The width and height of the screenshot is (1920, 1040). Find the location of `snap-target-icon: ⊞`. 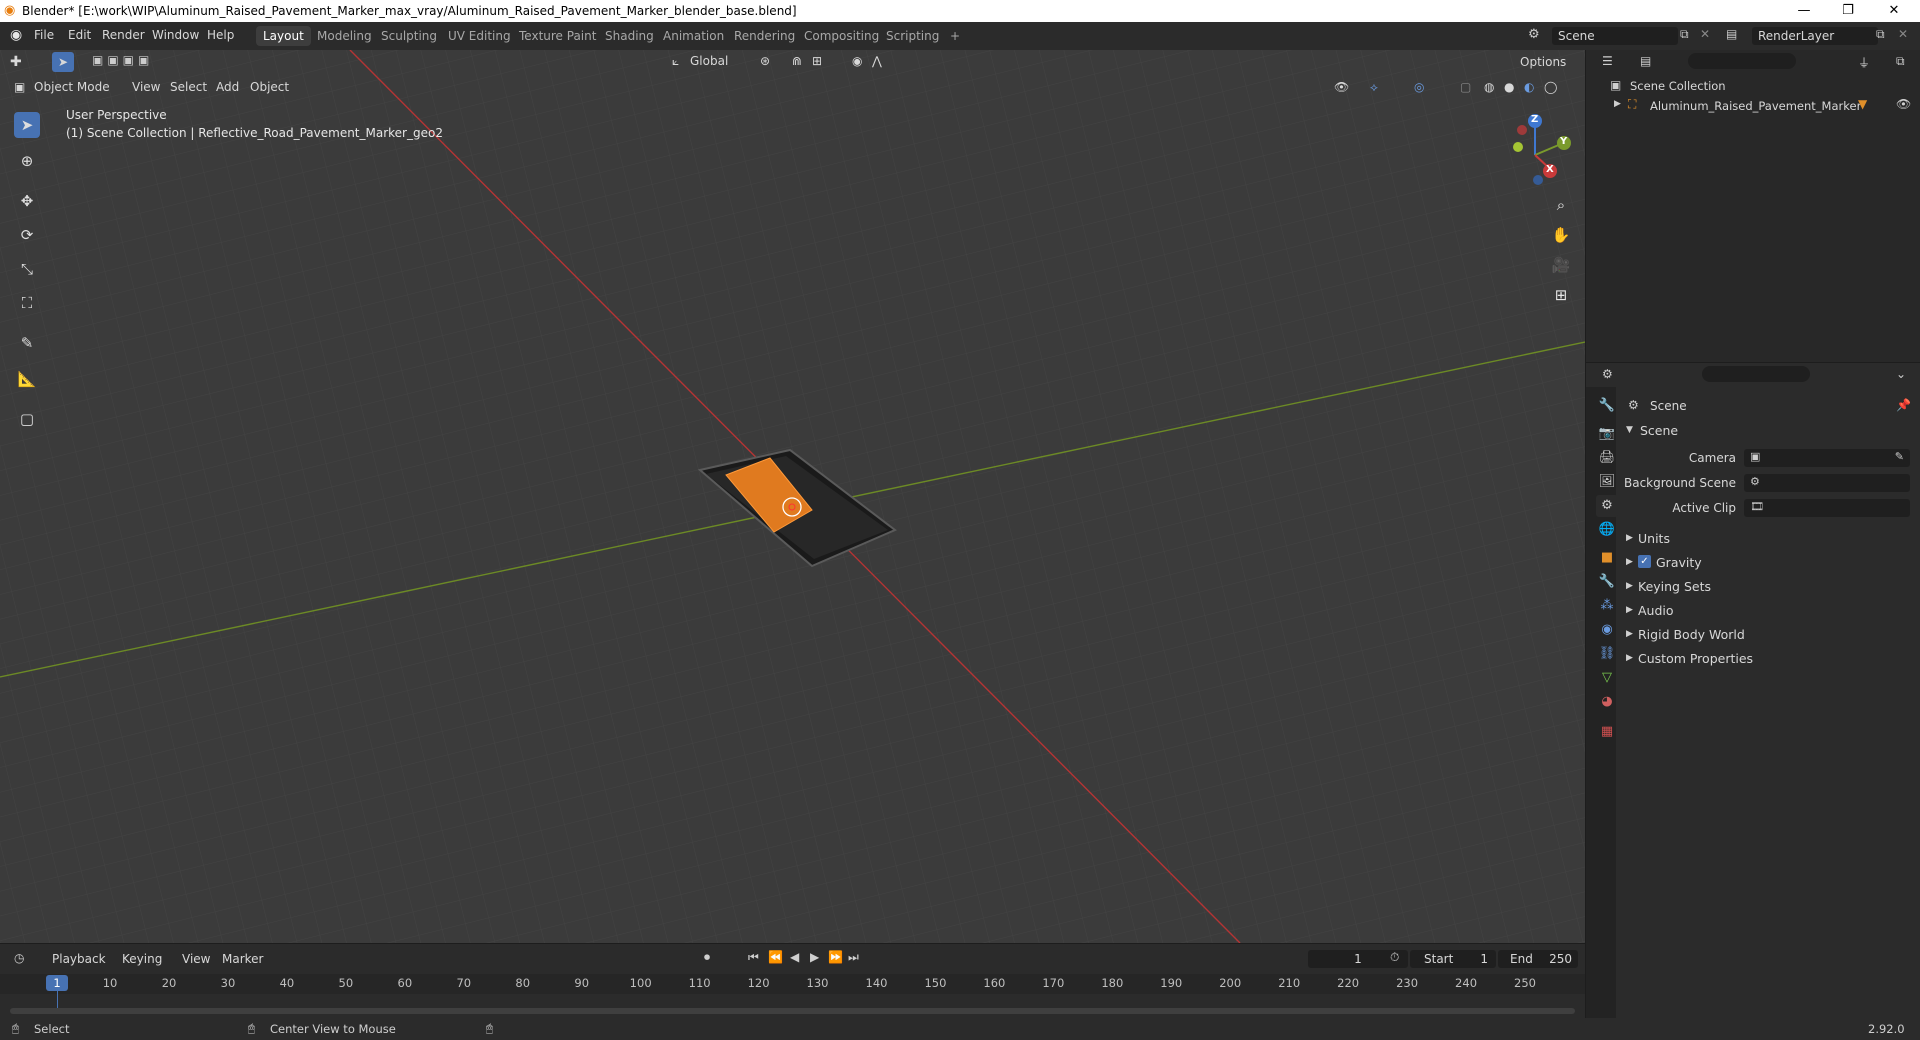

snap-target-icon: ⊞ is located at coordinates (817, 61).